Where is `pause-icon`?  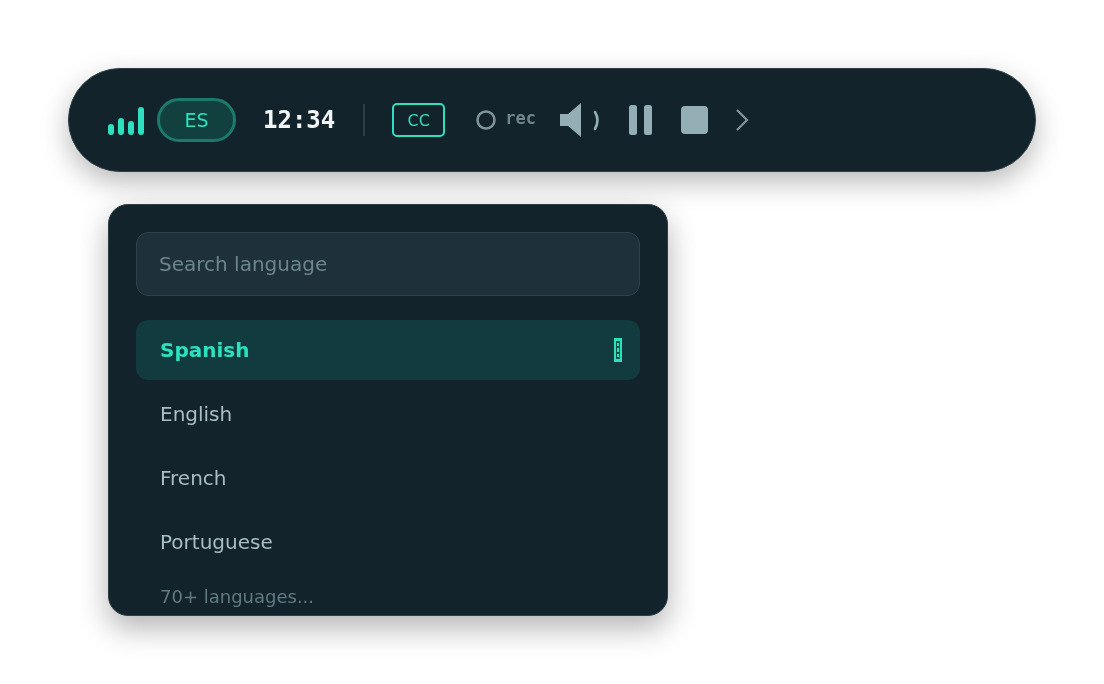 pause-icon is located at coordinates (640, 120).